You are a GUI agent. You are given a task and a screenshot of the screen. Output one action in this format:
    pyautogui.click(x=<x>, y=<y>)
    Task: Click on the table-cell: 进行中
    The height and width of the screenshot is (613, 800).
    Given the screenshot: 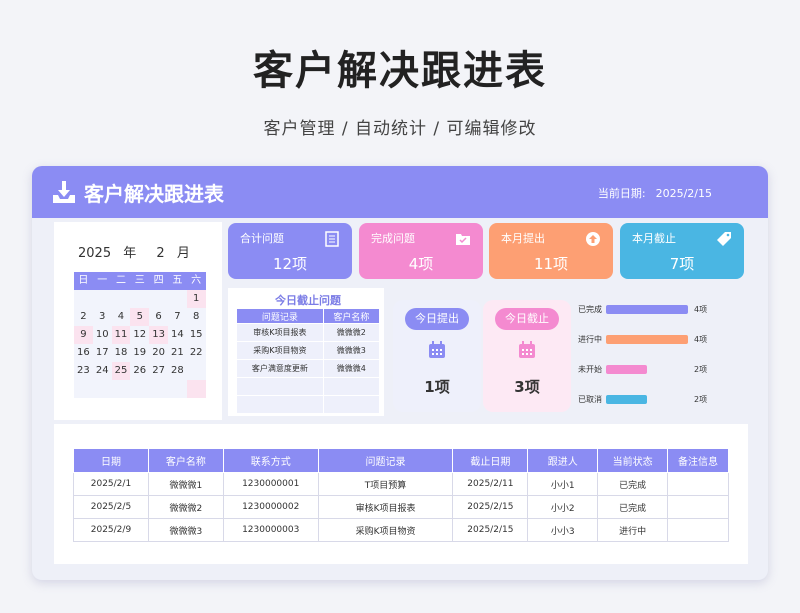 What is the action you would take?
    pyautogui.click(x=633, y=530)
    